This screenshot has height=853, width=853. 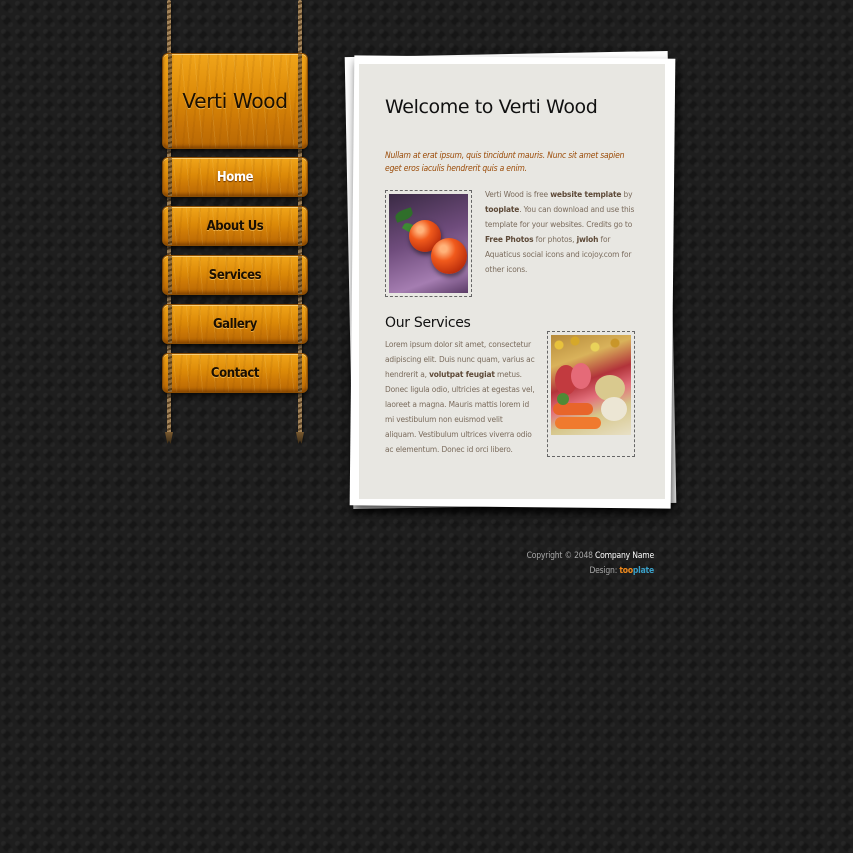 I want to click on nav-item-about-us: About Us, so click(x=235, y=226).